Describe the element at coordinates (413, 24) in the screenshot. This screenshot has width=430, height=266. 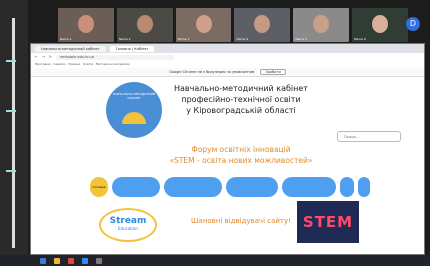
I see `self-avatar: D` at that location.